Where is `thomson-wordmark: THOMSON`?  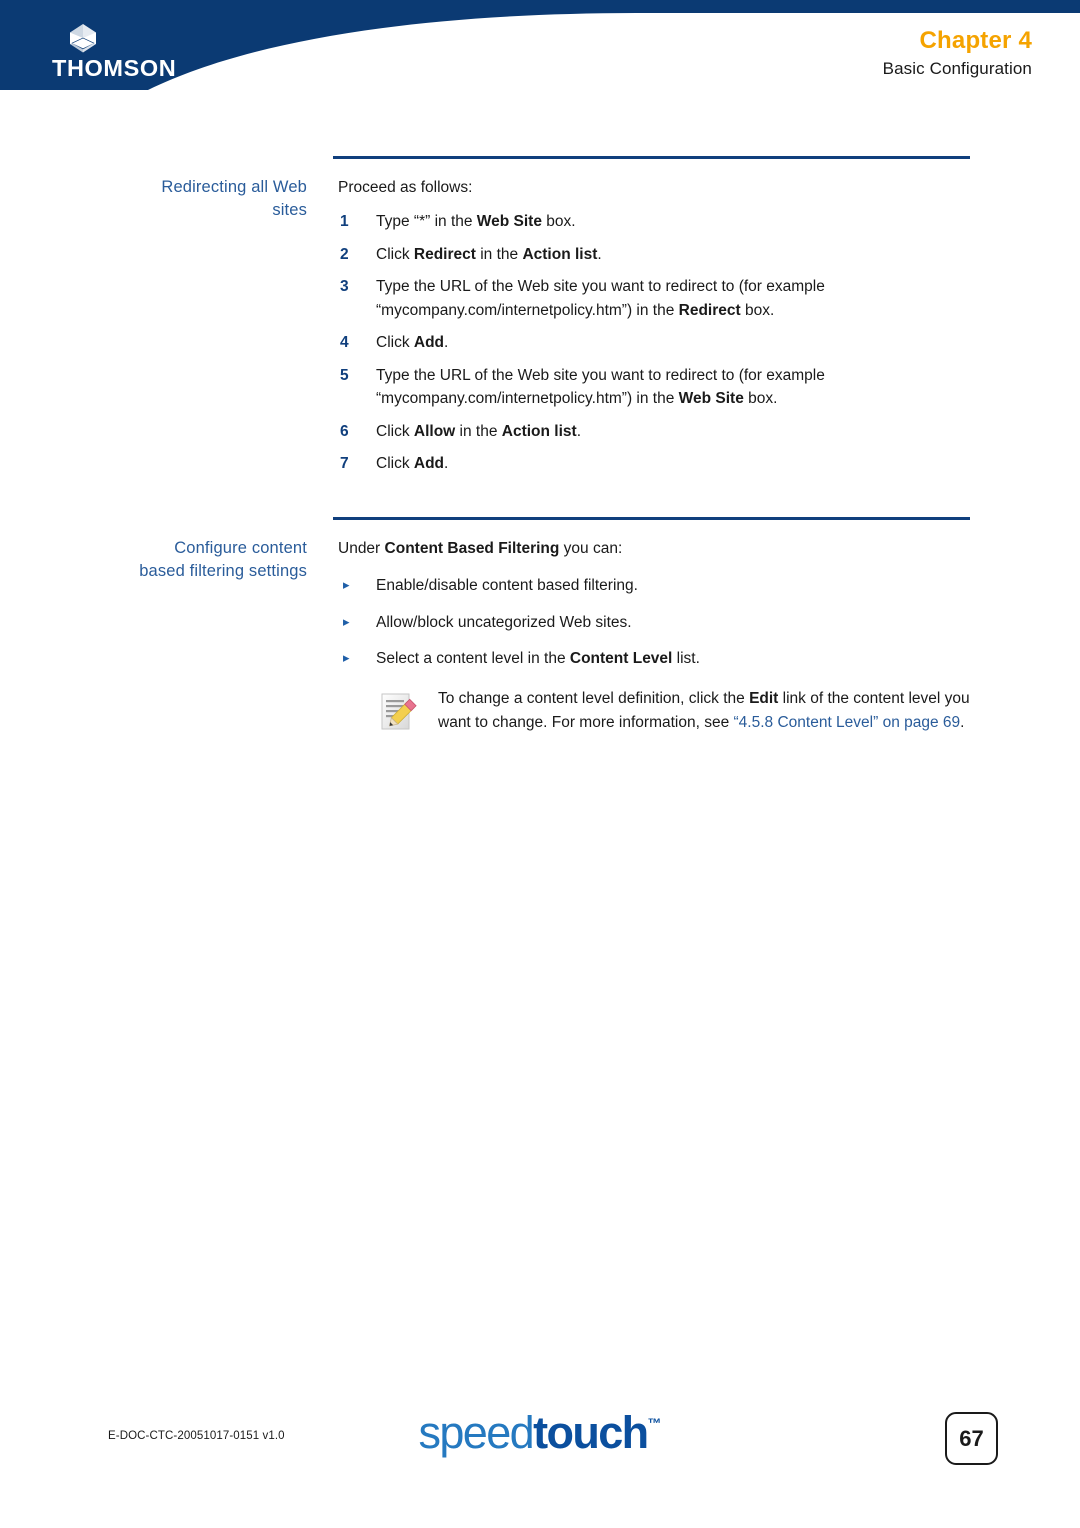
thomson-wordmark: THOMSON is located at coordinates (114, 68).